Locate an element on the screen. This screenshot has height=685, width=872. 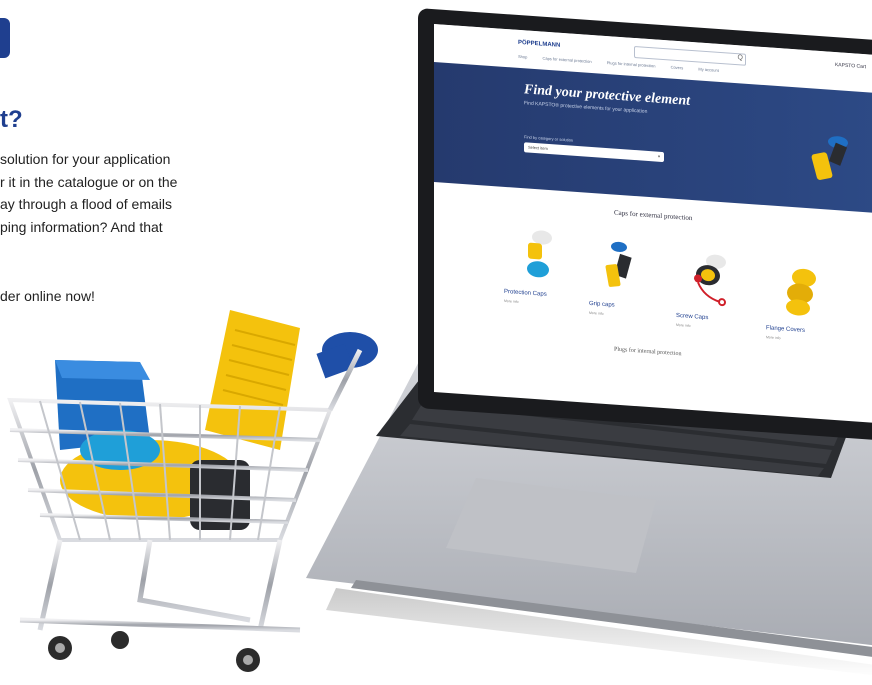
nav-item: Covers is located at coordinates (677, 68).